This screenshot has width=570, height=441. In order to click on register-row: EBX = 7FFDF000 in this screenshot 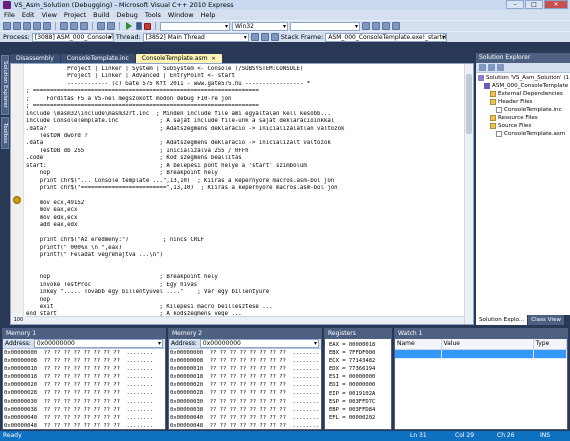, I will do `click(360, 353)`.